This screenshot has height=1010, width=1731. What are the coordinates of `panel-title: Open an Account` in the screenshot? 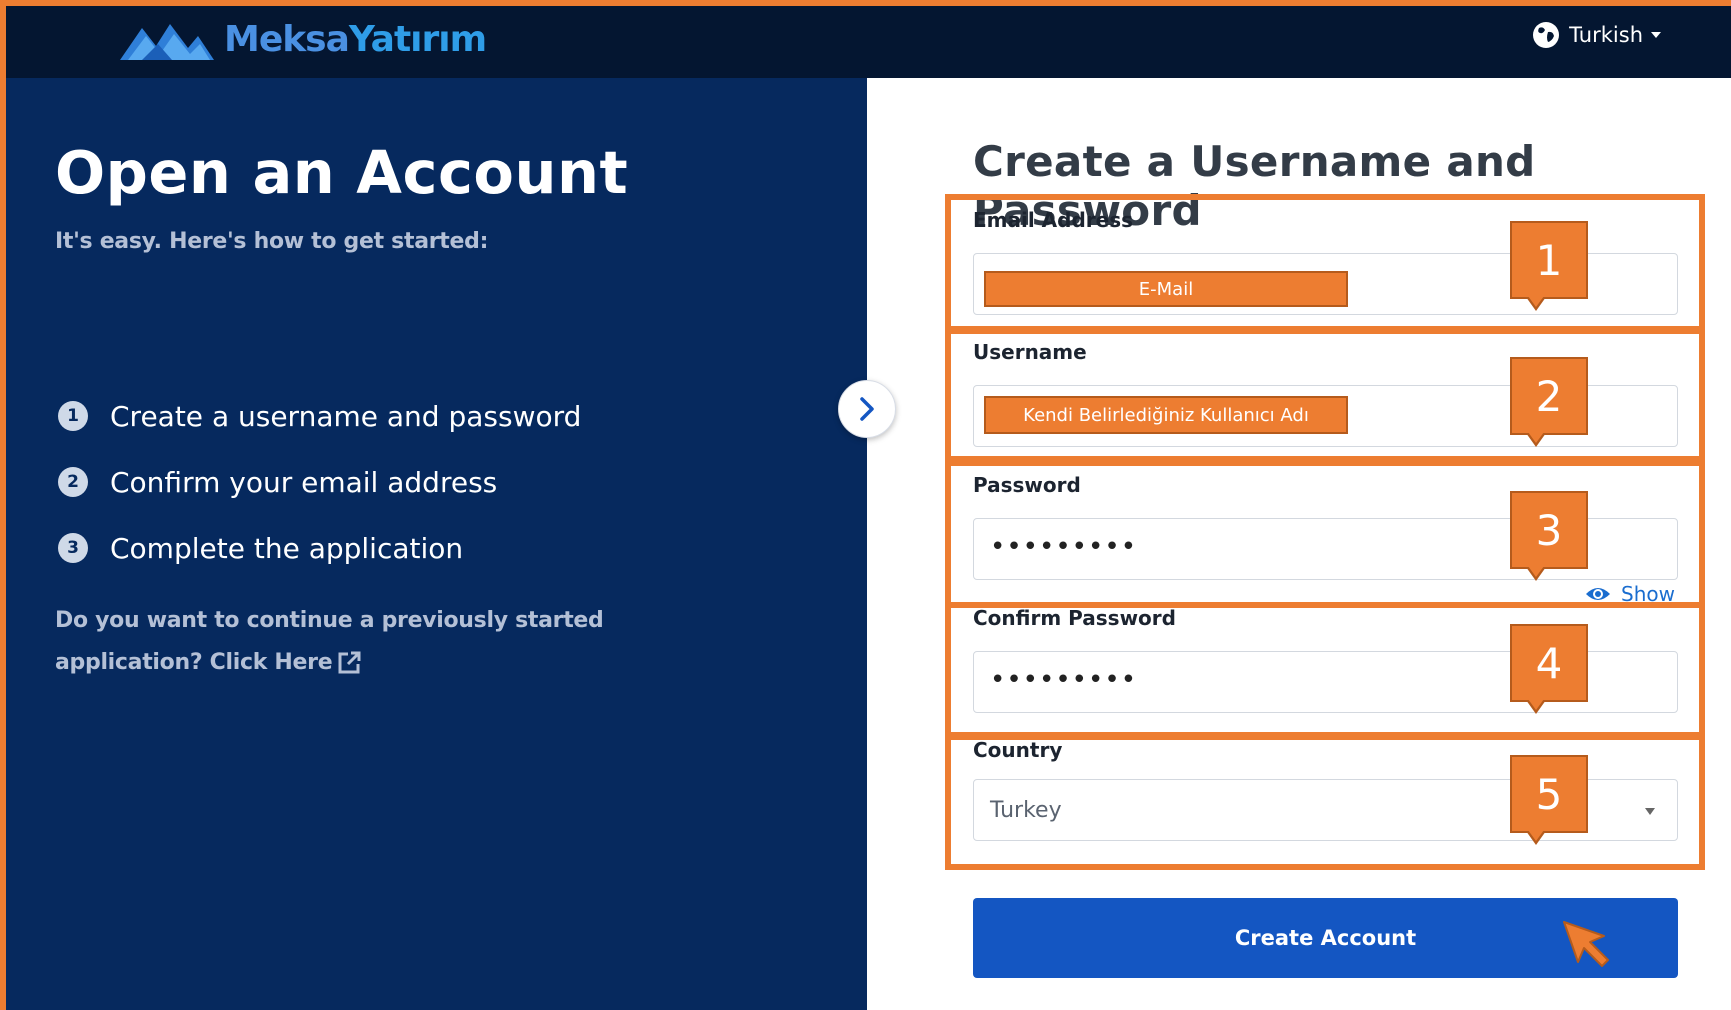 It's located at (342, 172).